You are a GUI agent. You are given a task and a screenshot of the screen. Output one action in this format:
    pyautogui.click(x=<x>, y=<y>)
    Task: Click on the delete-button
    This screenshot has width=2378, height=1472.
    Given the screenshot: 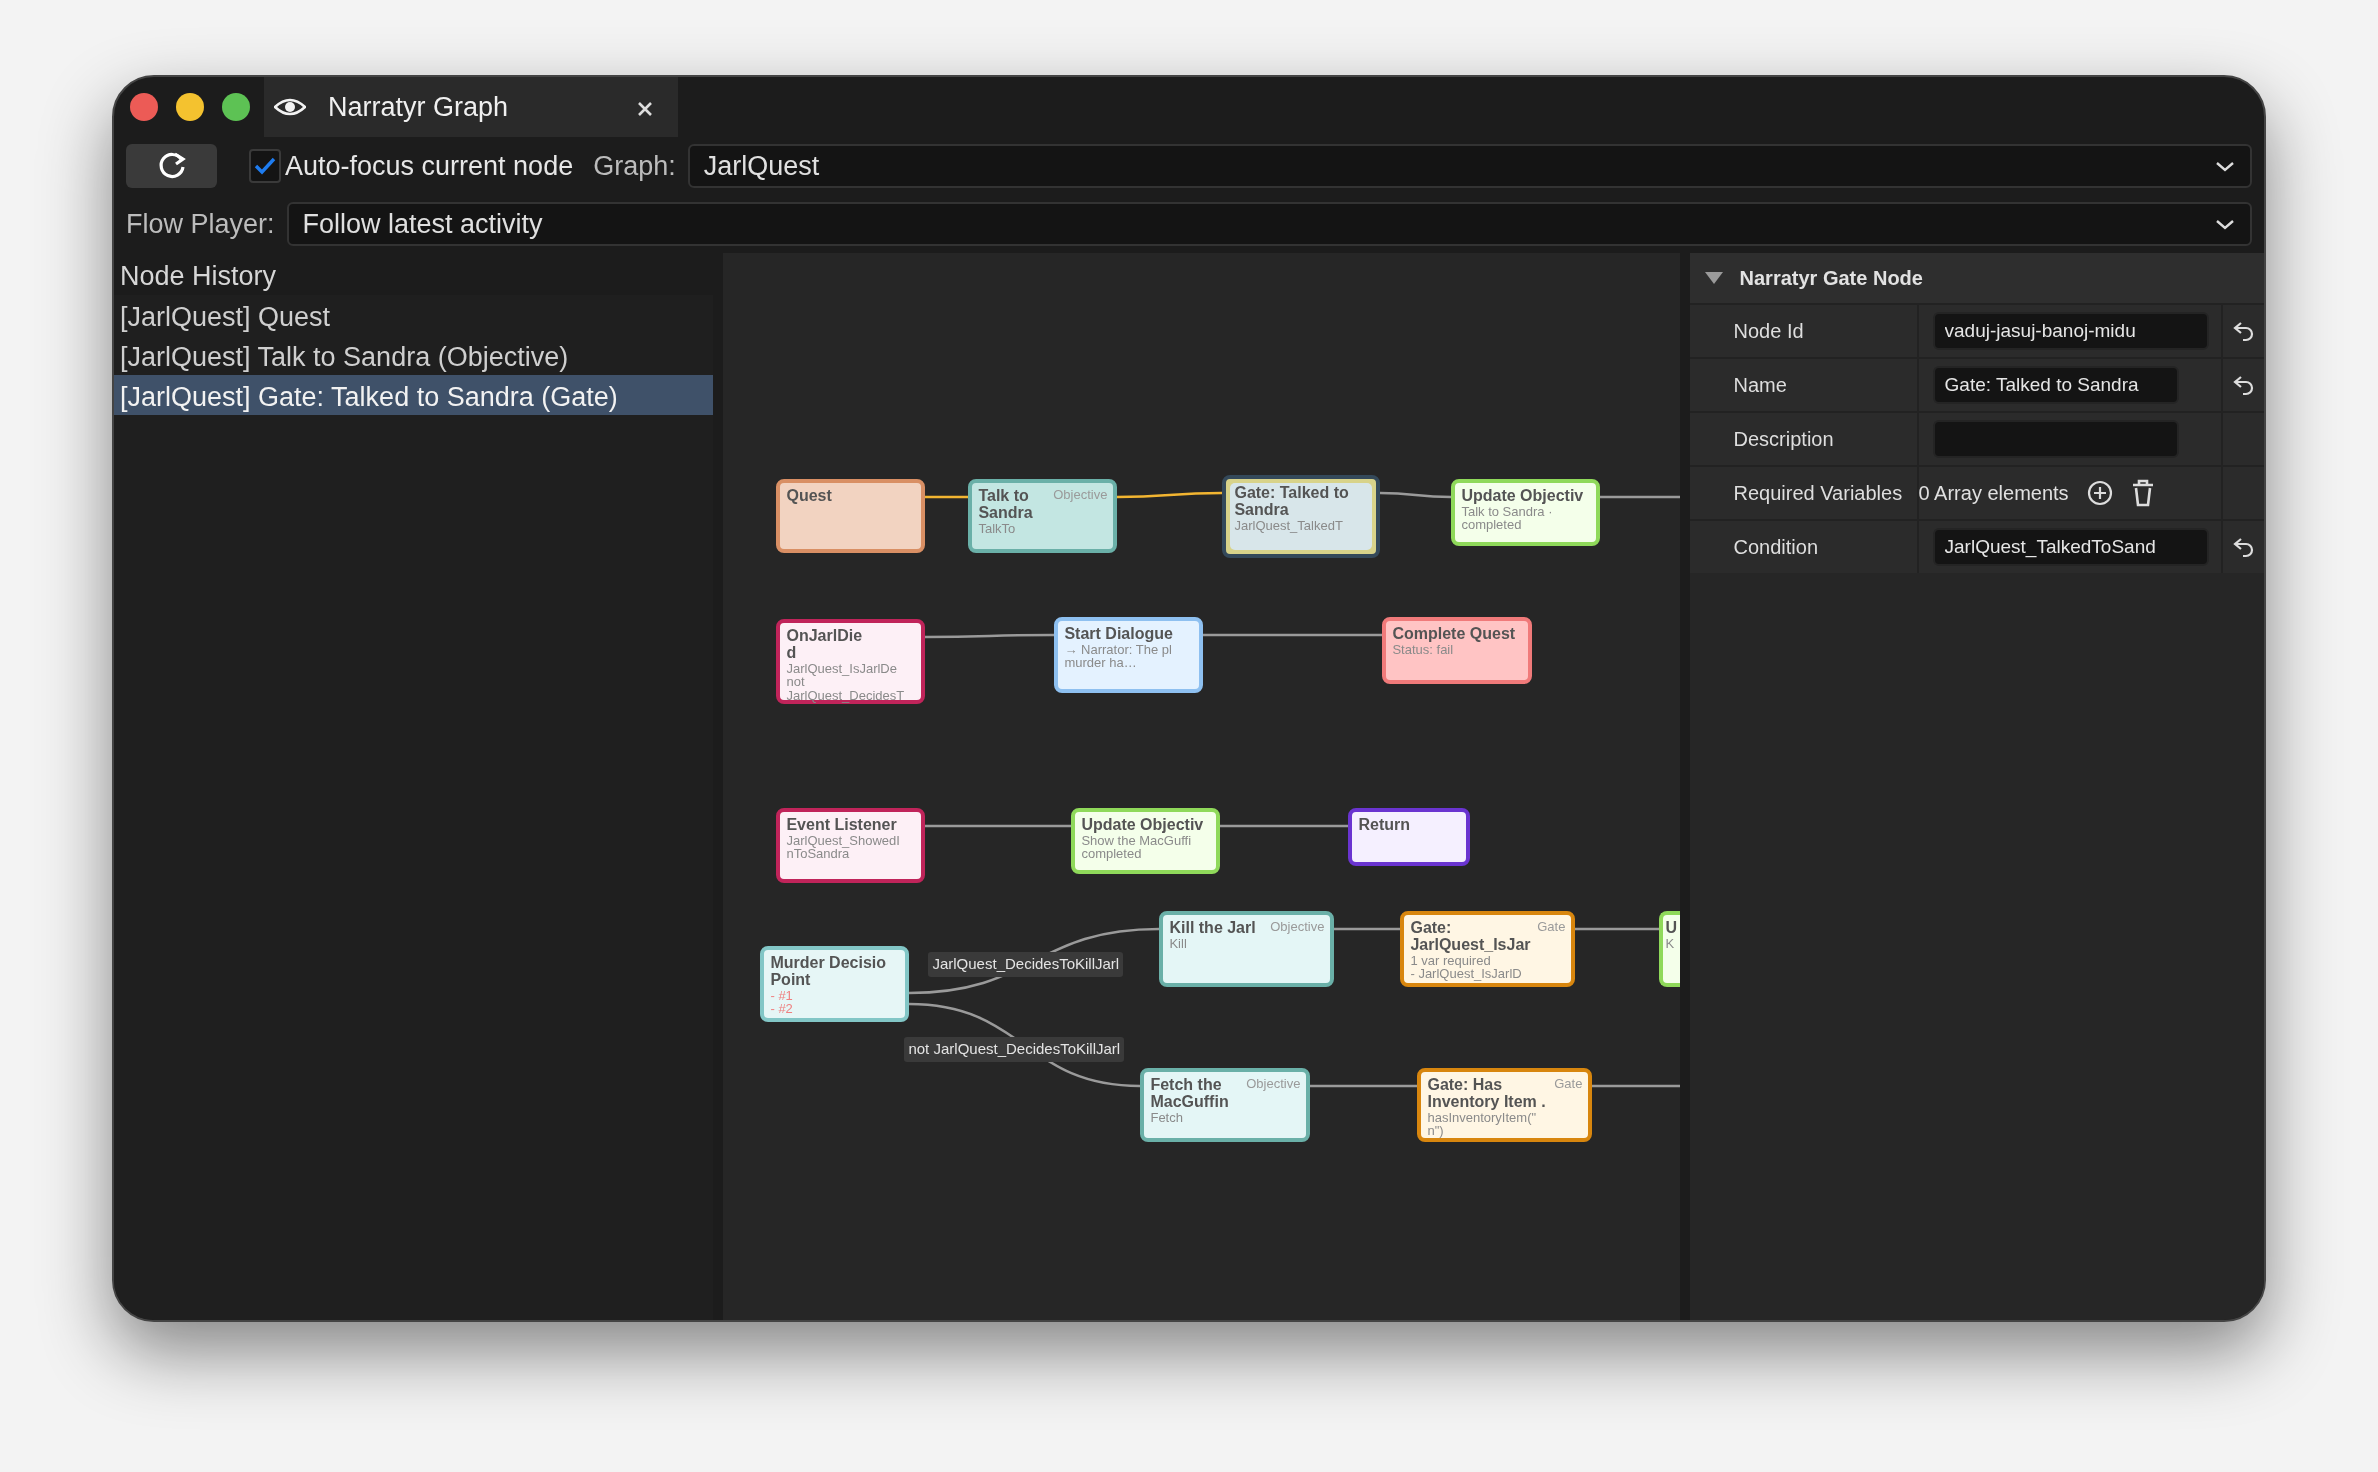 What is the action you would take?
    pyautogui.click(x=2142, y=493)
    